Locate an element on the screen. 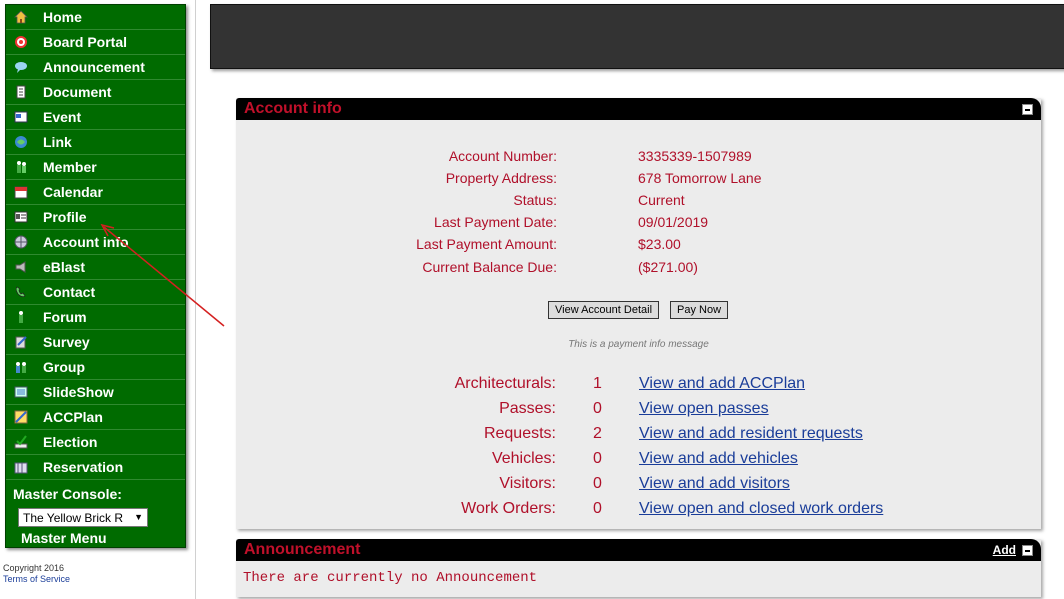 This screenshot has width=1064, height=599. summary-count: 1 is located at coordinates (597, 383).